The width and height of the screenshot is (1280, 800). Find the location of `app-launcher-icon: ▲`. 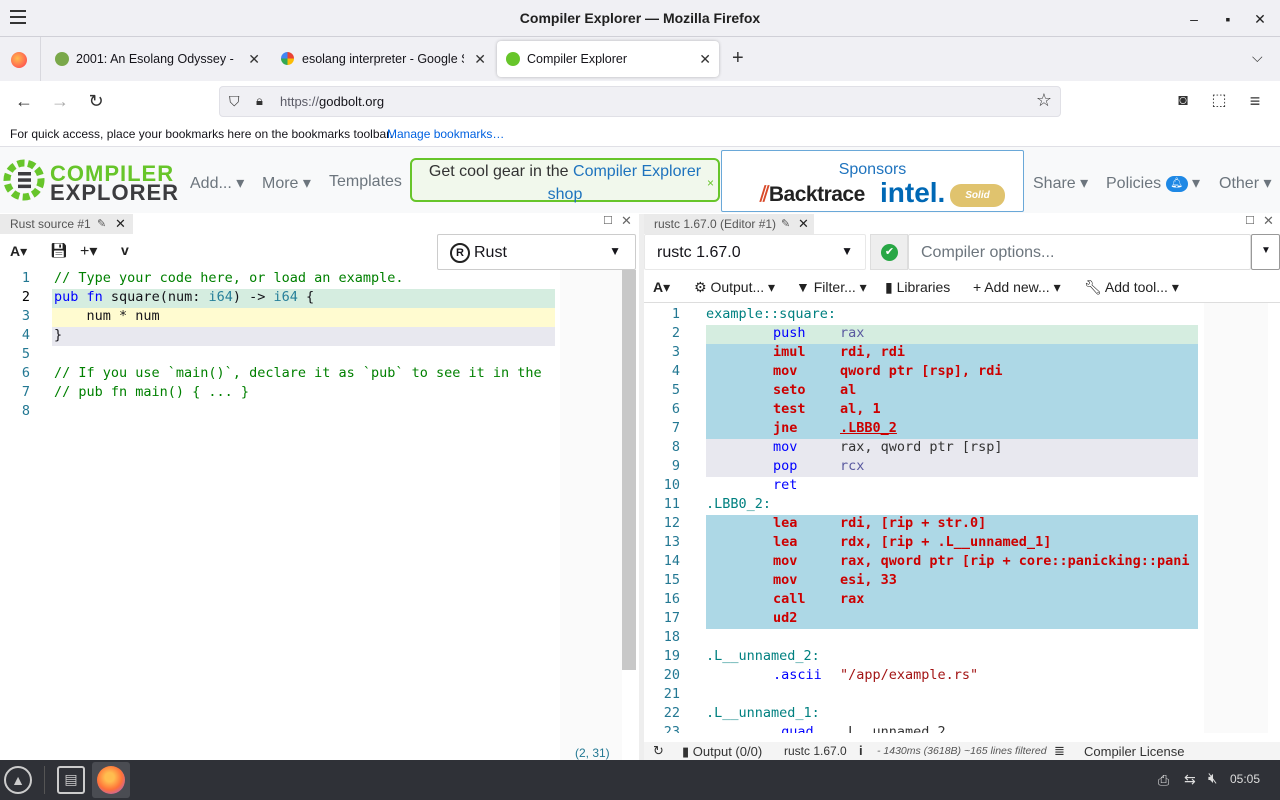

app-launcher-icon: ▲ is located at coordinates (18, 780).